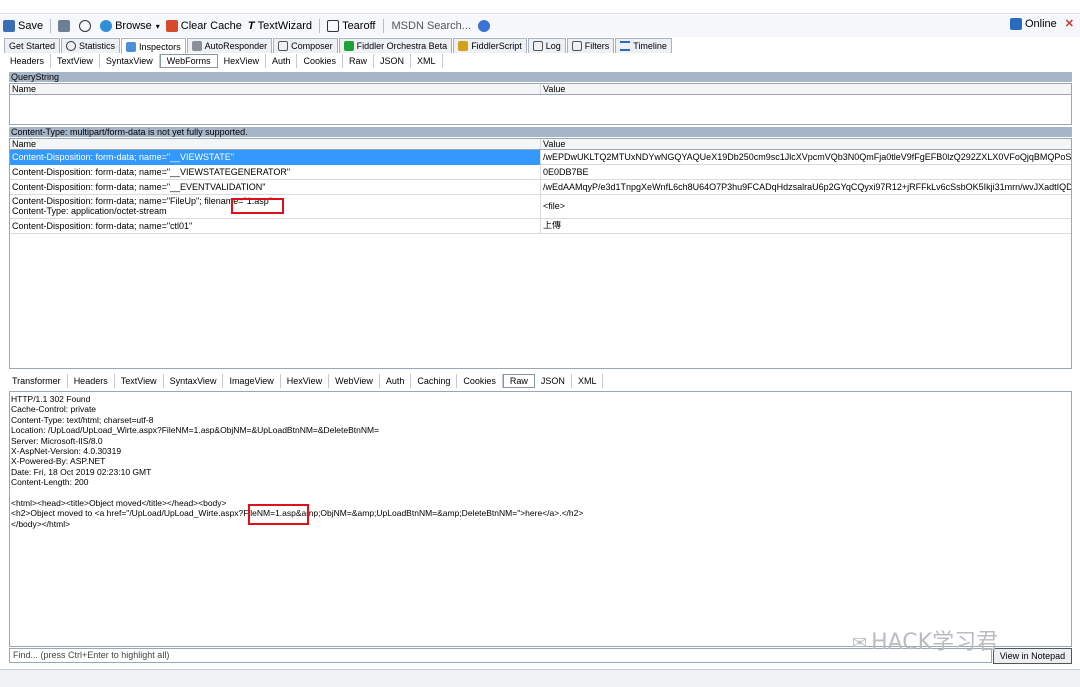 The image size is (1080, 687). Describe the element at coordinates (23, 26) in the screenshot. I see `save-button: Save` at that location.